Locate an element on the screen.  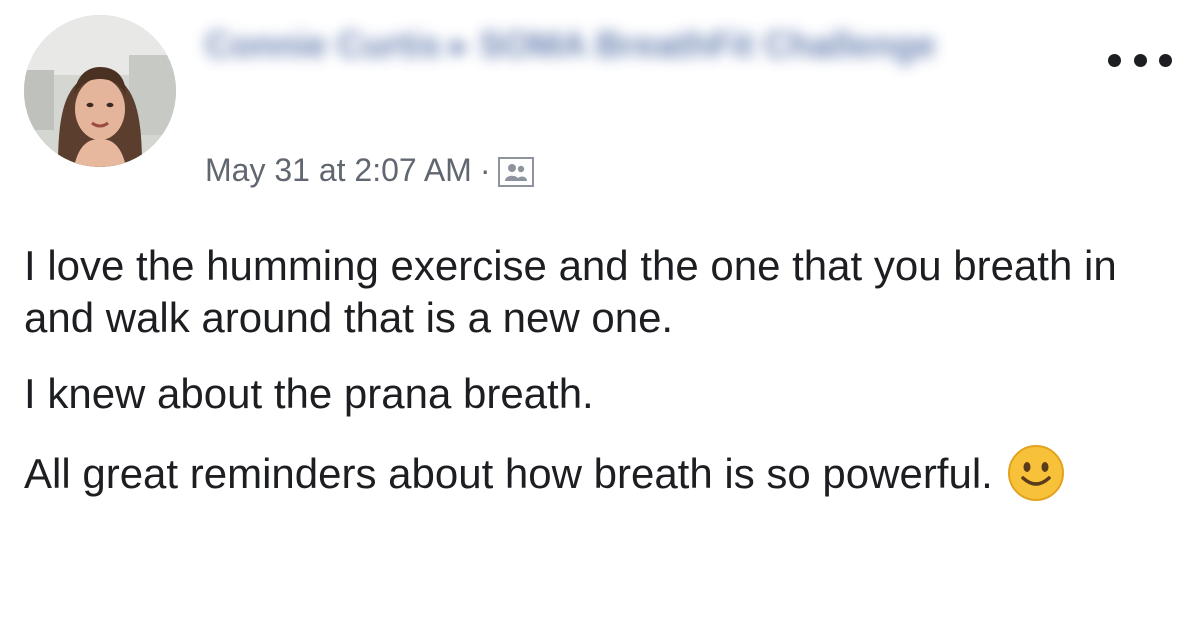
post-header: Connie Curtis ▸ SOMA BreathFit Challenge is located at coordinates (635, 45).